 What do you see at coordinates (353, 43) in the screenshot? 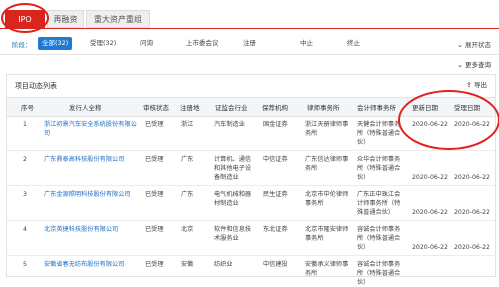
I see `stage-option-terminated: 终止` at bounding box center [353, 43].